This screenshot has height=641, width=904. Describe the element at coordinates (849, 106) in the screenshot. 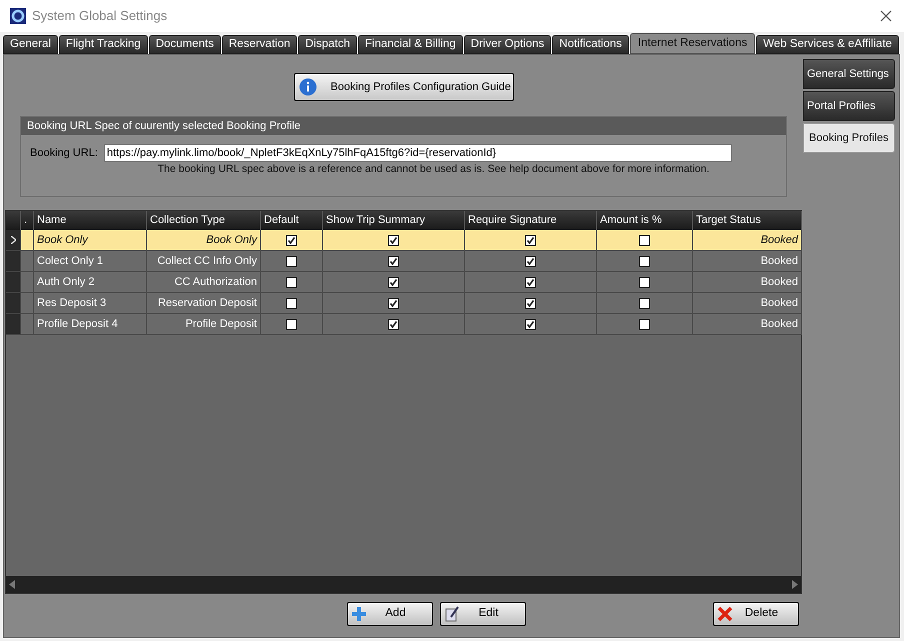

I see `side-tab: Portal Profiles` at that location.